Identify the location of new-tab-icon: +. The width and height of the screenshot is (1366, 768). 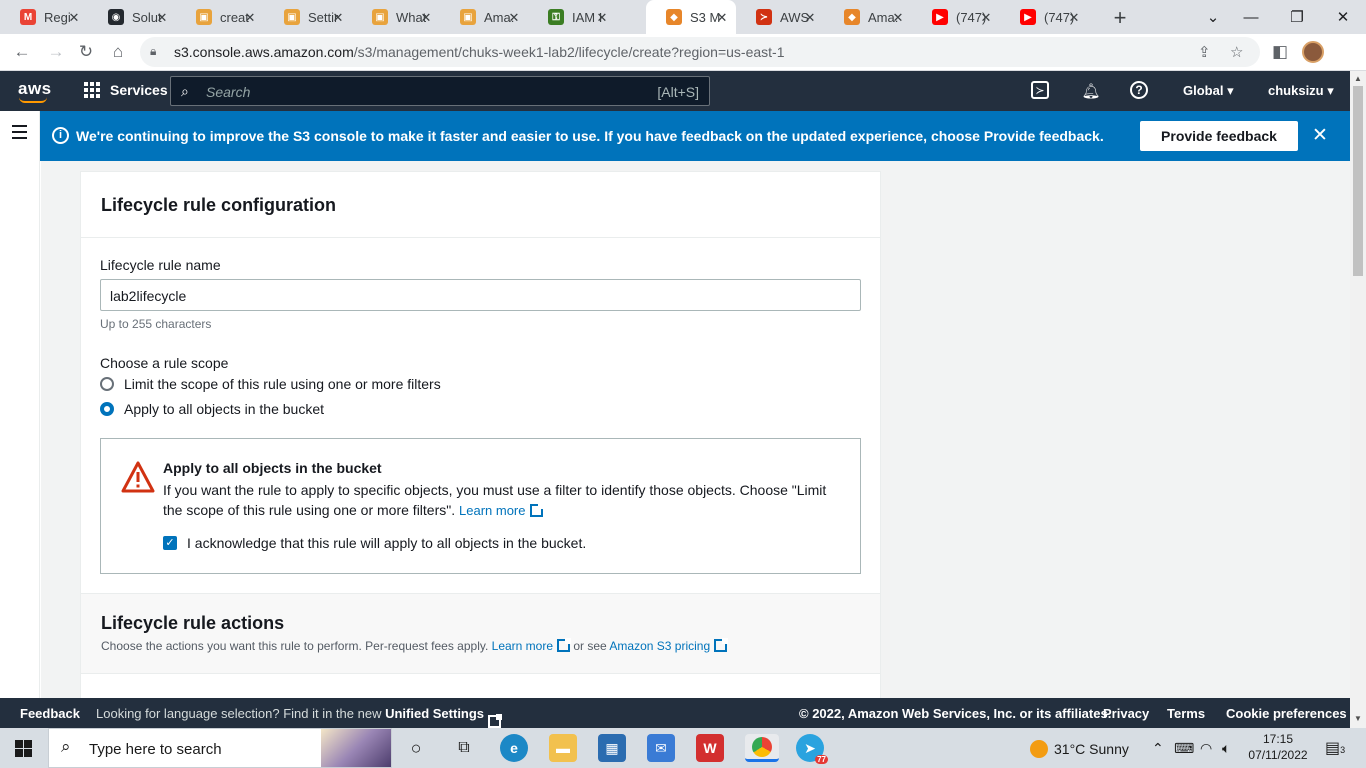
(1120, 18).